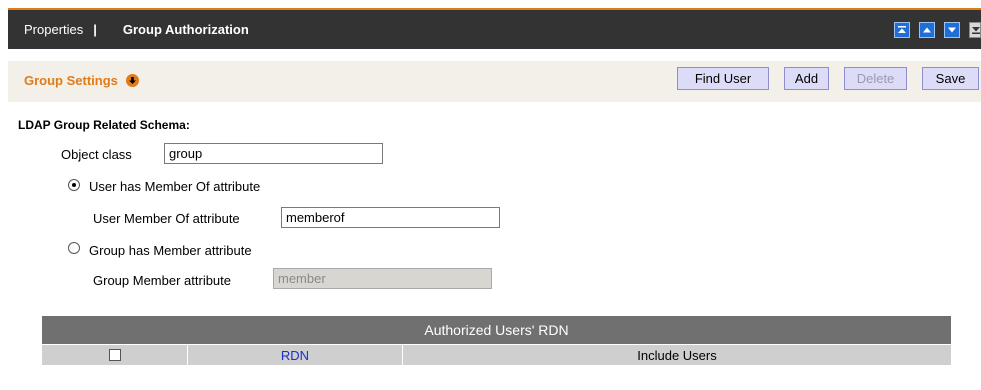 The height and width of the screenshot is (390, 981). Describe the element at coordinates (723, 78) in the screenshot. I see `find-user-button: Find User` at that location.